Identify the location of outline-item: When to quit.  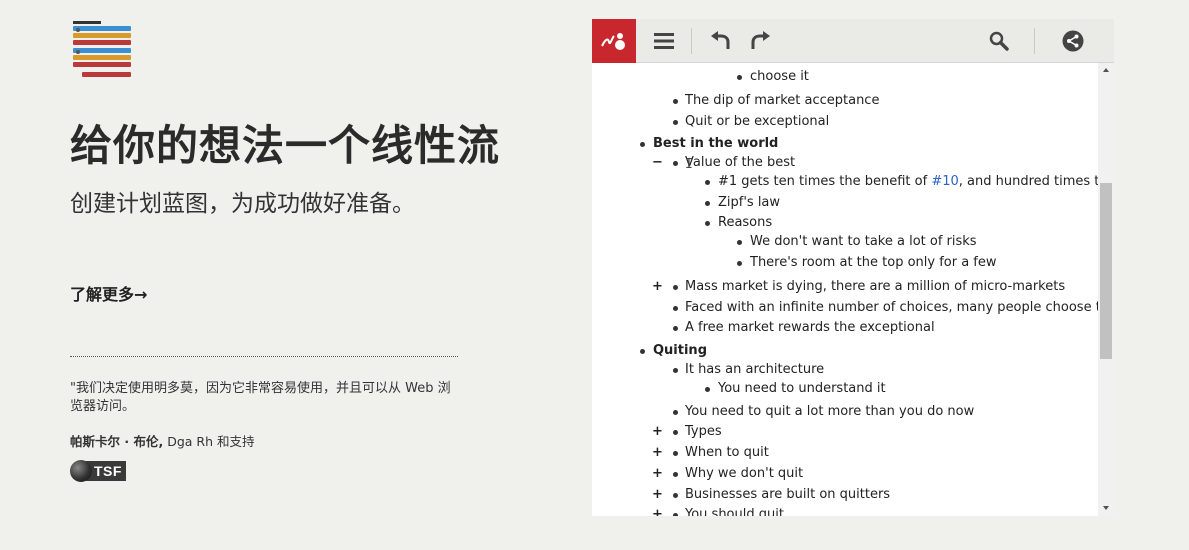
(727, 453).